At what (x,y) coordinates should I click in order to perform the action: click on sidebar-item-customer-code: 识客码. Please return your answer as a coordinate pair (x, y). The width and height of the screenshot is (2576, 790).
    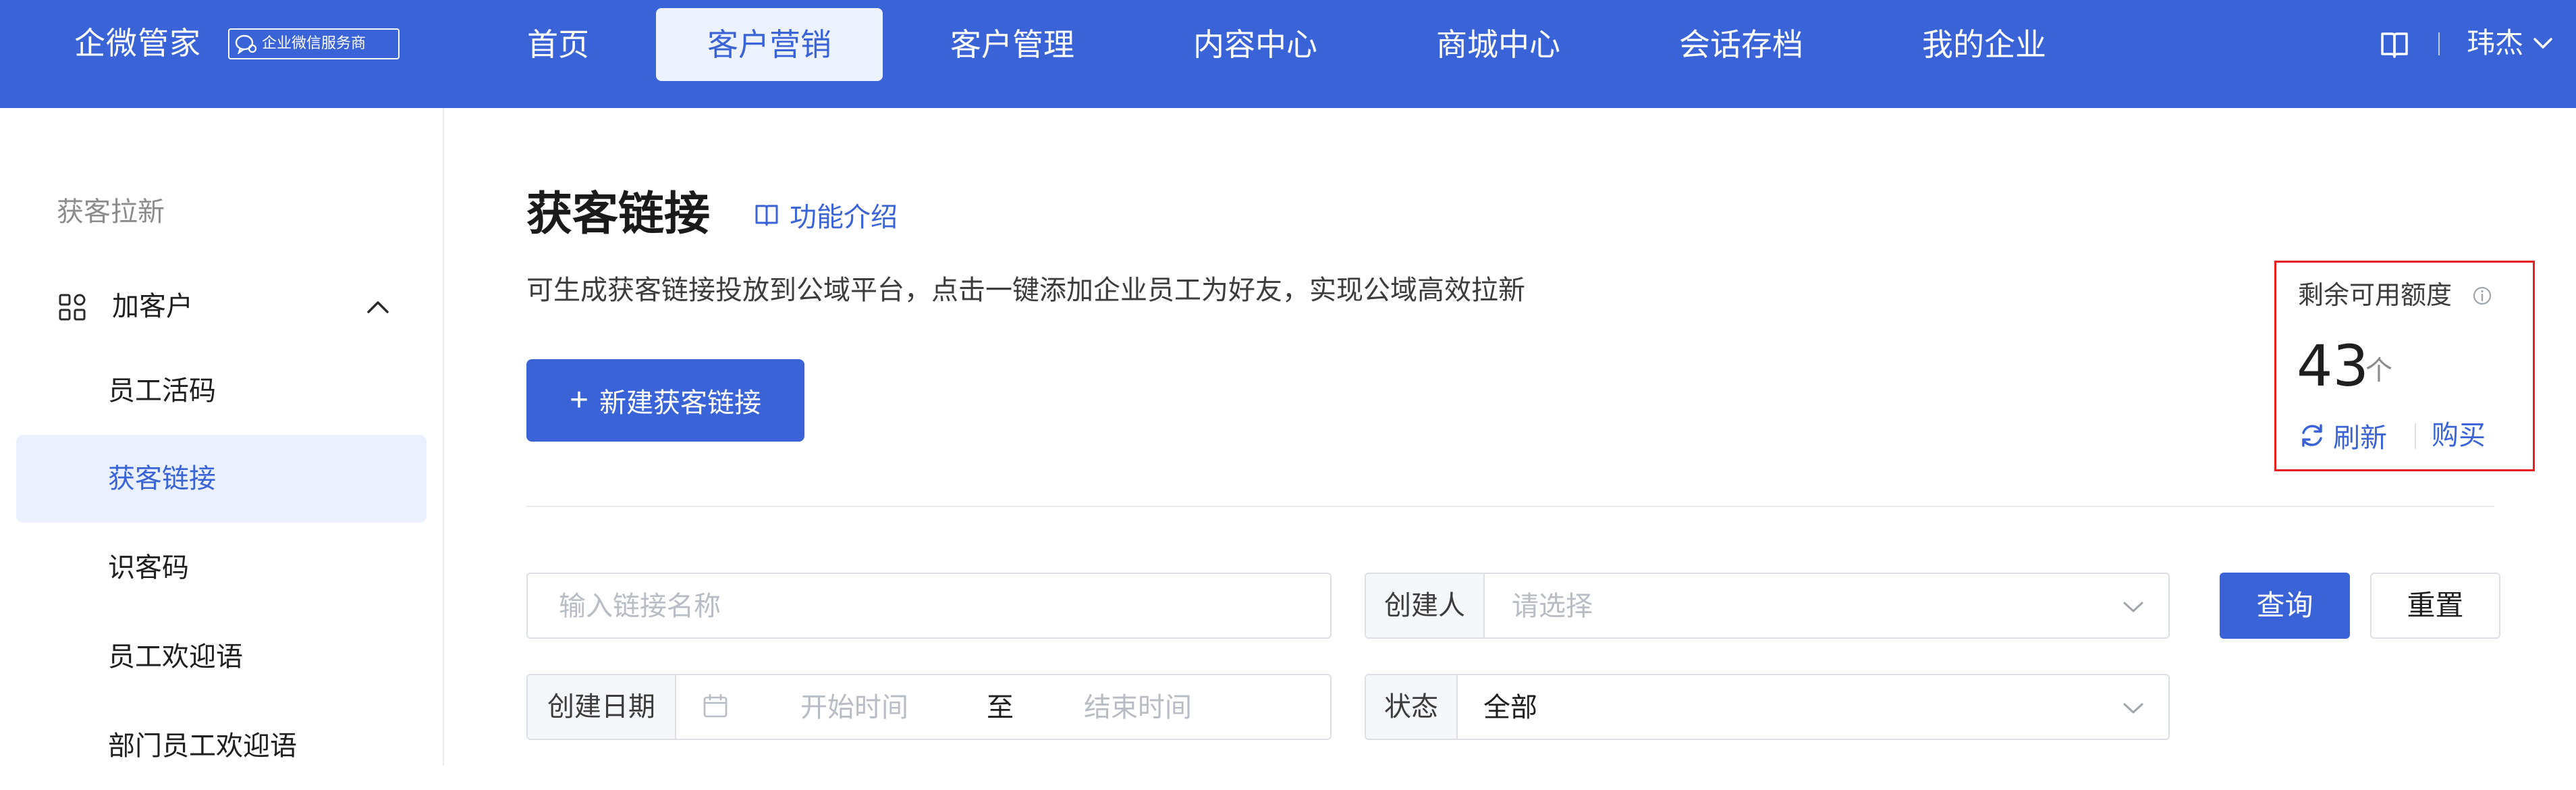
    Looking at the image, I should click on (221, 568).